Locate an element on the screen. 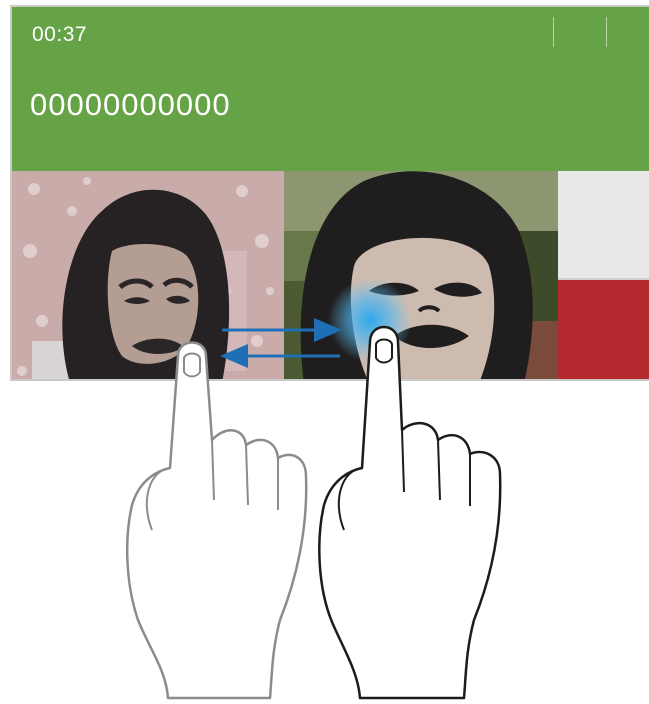 The image size is (649, 704). my-video-preview is located at coordinates (148, 275).